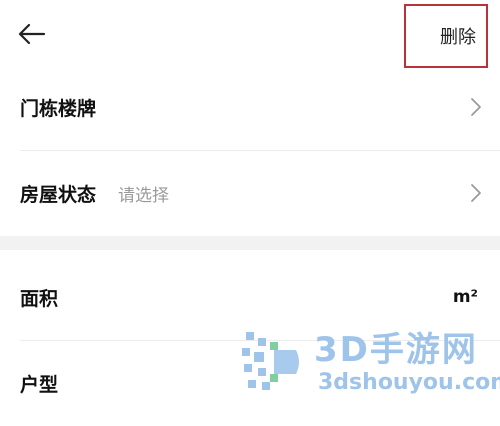  Describe the element at coordinates (58, 194) in the screenshot. I see `house-status-label: 房屋状态` at that location.